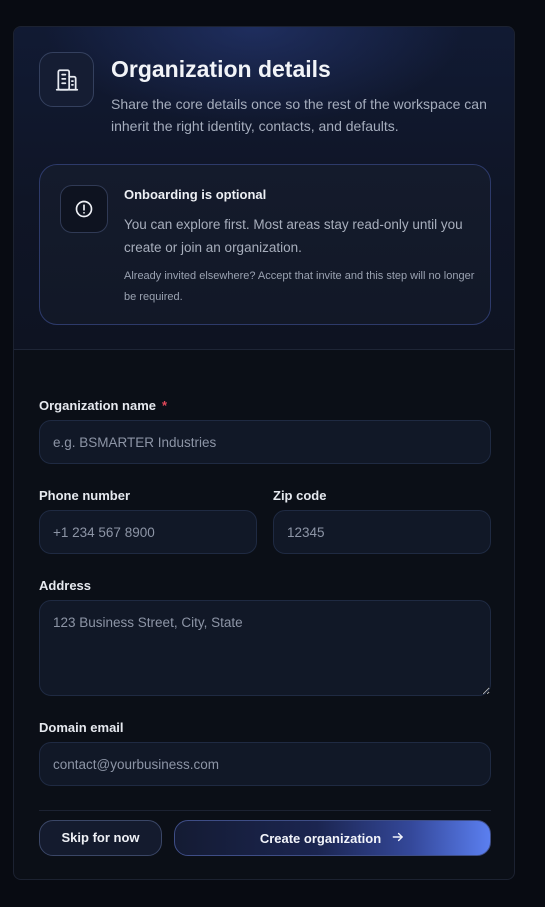 This screenshot has width=545, height=907. I want to click on create-button-label: Create organization, so click(320, 838).